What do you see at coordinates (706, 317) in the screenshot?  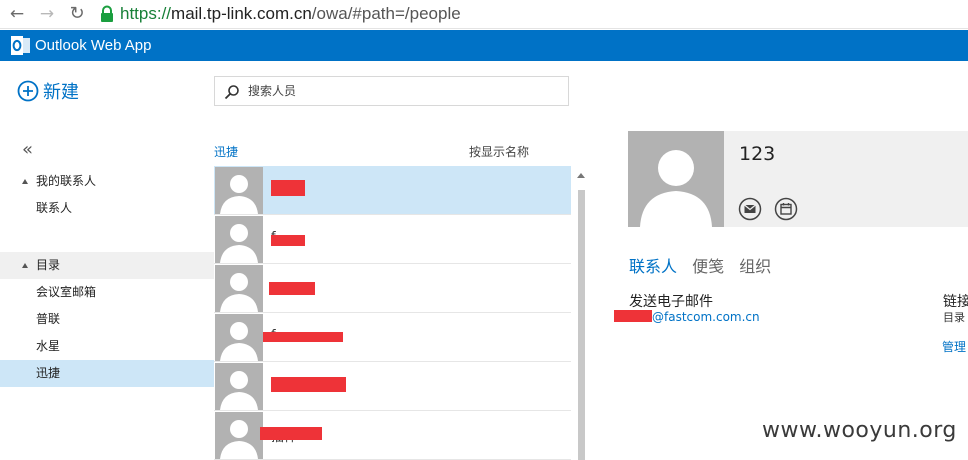 I see `email-domain: @fastcom.com.cn` at bounding box center [706, 317].